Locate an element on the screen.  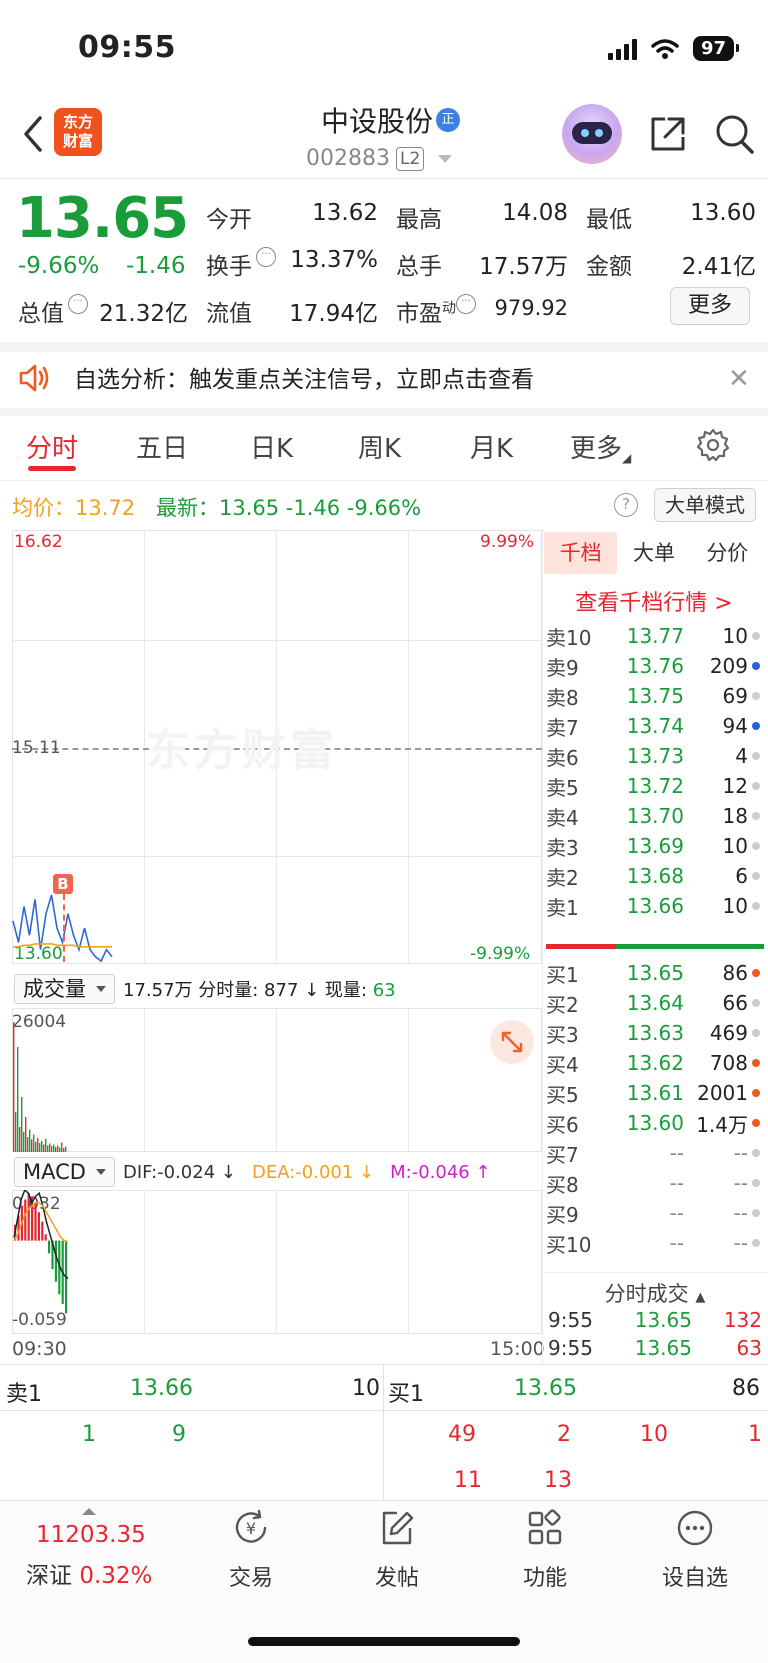
bid-row: 买10 -- -- is located at coordinates (655, 1243).